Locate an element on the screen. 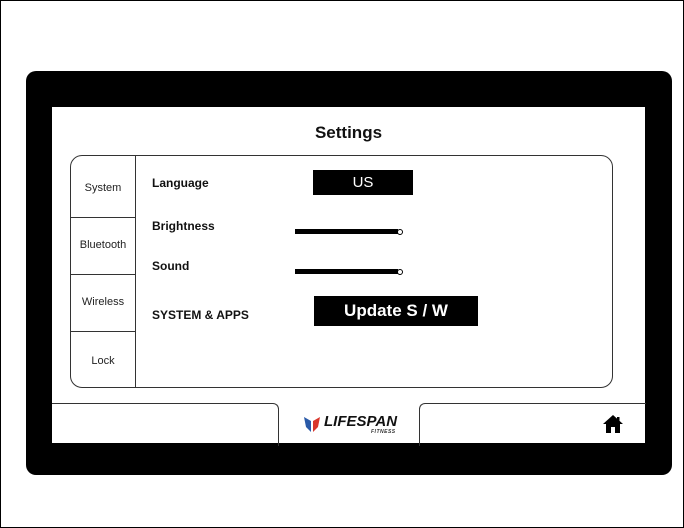 The width and height of the screenshot is (684, 528). sound-slider-handle is located at coordinates (400, 272).